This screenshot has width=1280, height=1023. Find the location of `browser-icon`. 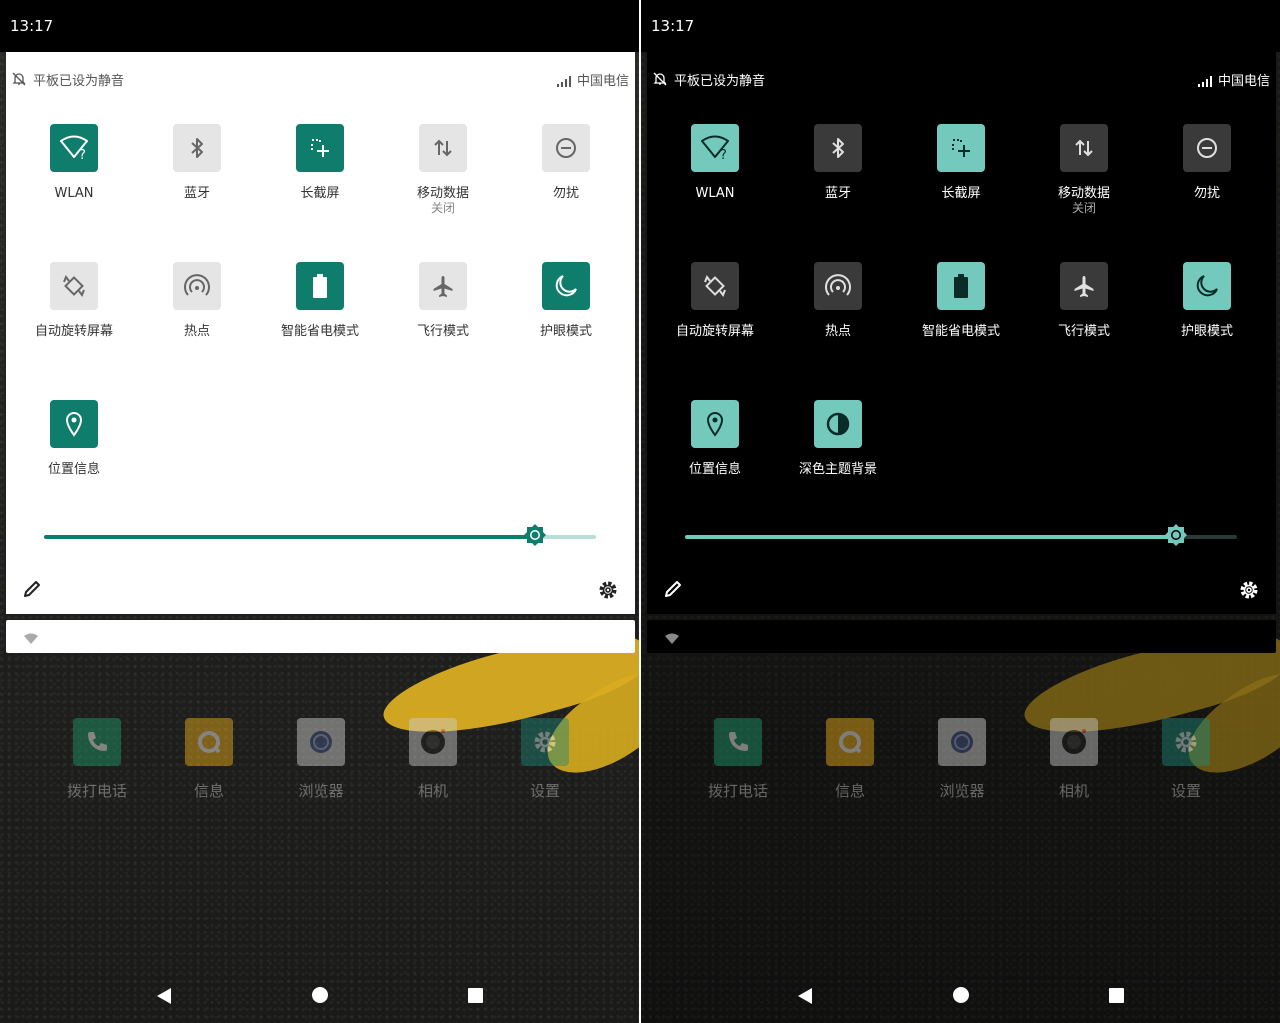

browser-icon is located at coordinates (962, 742).